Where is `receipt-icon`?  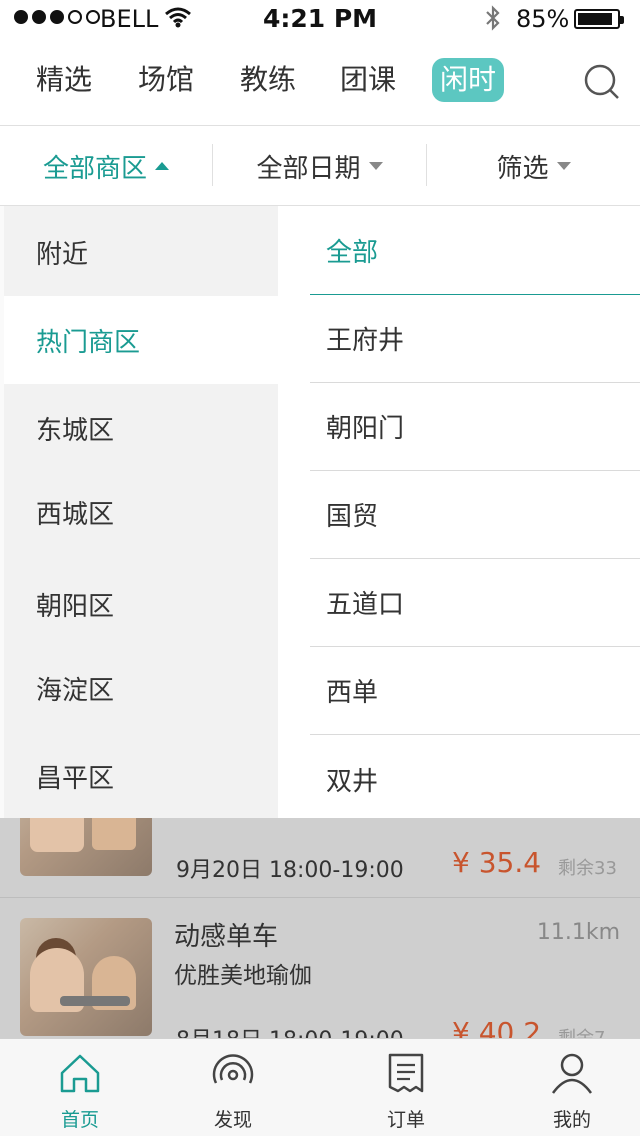
receipt-icon is located at coordinates (406, 1073).